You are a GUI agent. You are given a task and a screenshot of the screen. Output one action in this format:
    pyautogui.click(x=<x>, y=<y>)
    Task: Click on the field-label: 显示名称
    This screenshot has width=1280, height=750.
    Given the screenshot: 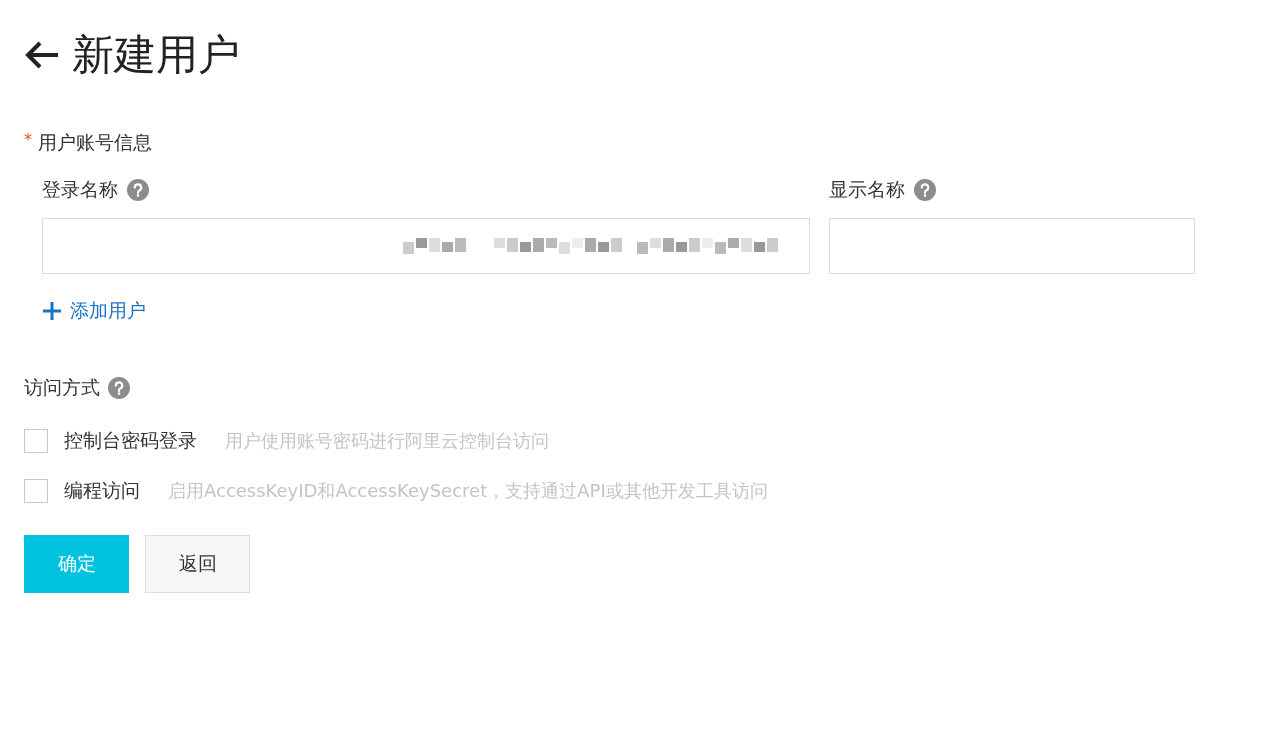 What is the action you would take?
    pyautogui.click(x=867, y=189)
    